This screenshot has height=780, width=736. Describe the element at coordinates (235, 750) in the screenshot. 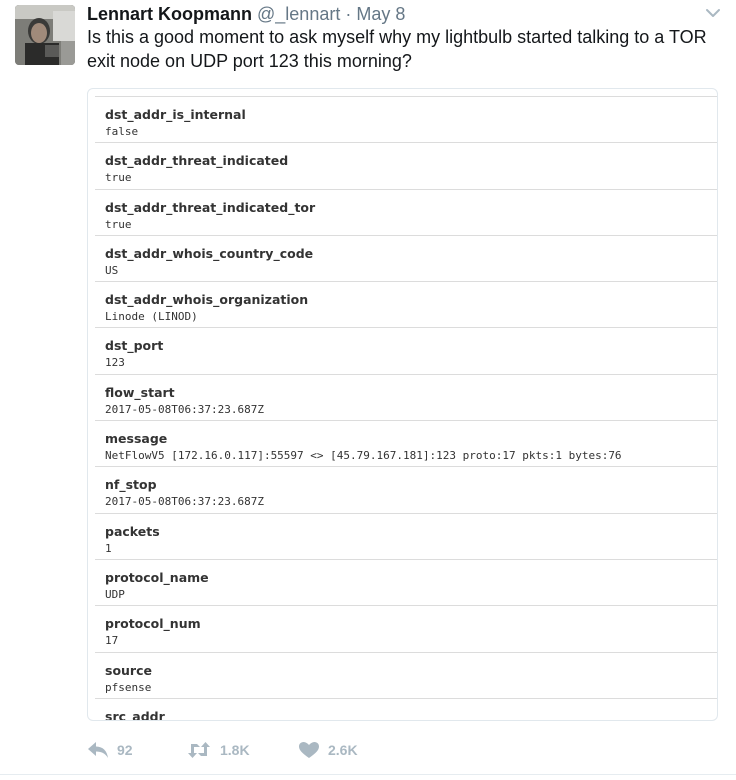

I see `retweet-count: 1.8K` at that location.